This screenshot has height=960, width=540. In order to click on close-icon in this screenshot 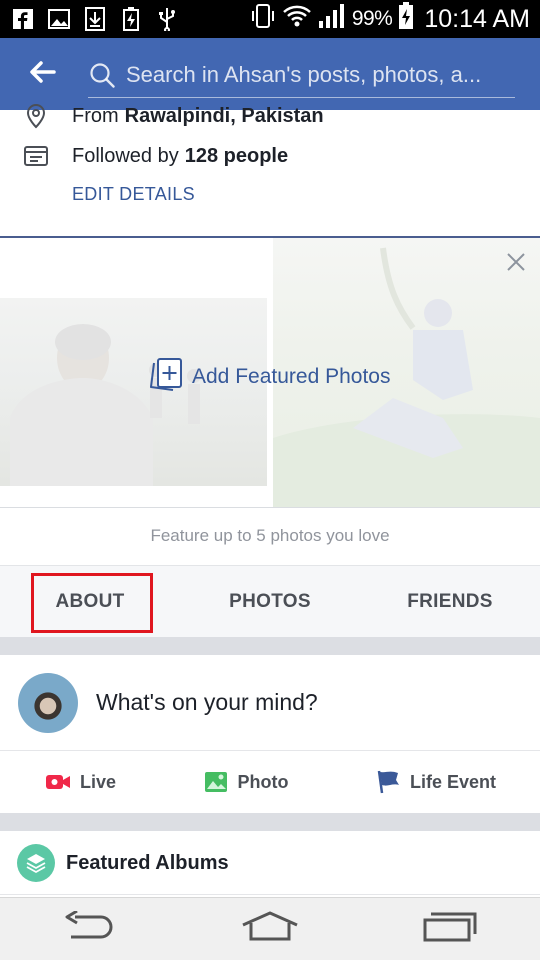, I will do `click(516, 266)`.